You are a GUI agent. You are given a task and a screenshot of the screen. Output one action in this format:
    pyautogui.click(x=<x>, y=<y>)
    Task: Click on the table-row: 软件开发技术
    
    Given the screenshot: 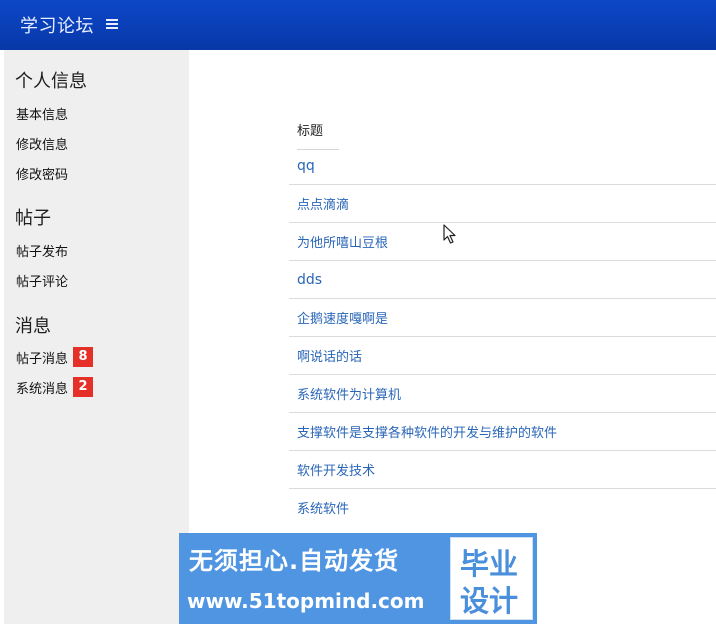 What is the action you would take?
    pyautogui.click(x=502, y=470)
    